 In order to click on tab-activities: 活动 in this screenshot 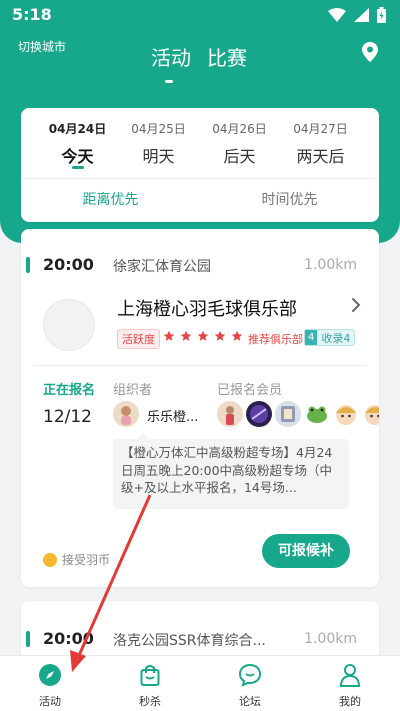, I will do `click(171, 62)`.